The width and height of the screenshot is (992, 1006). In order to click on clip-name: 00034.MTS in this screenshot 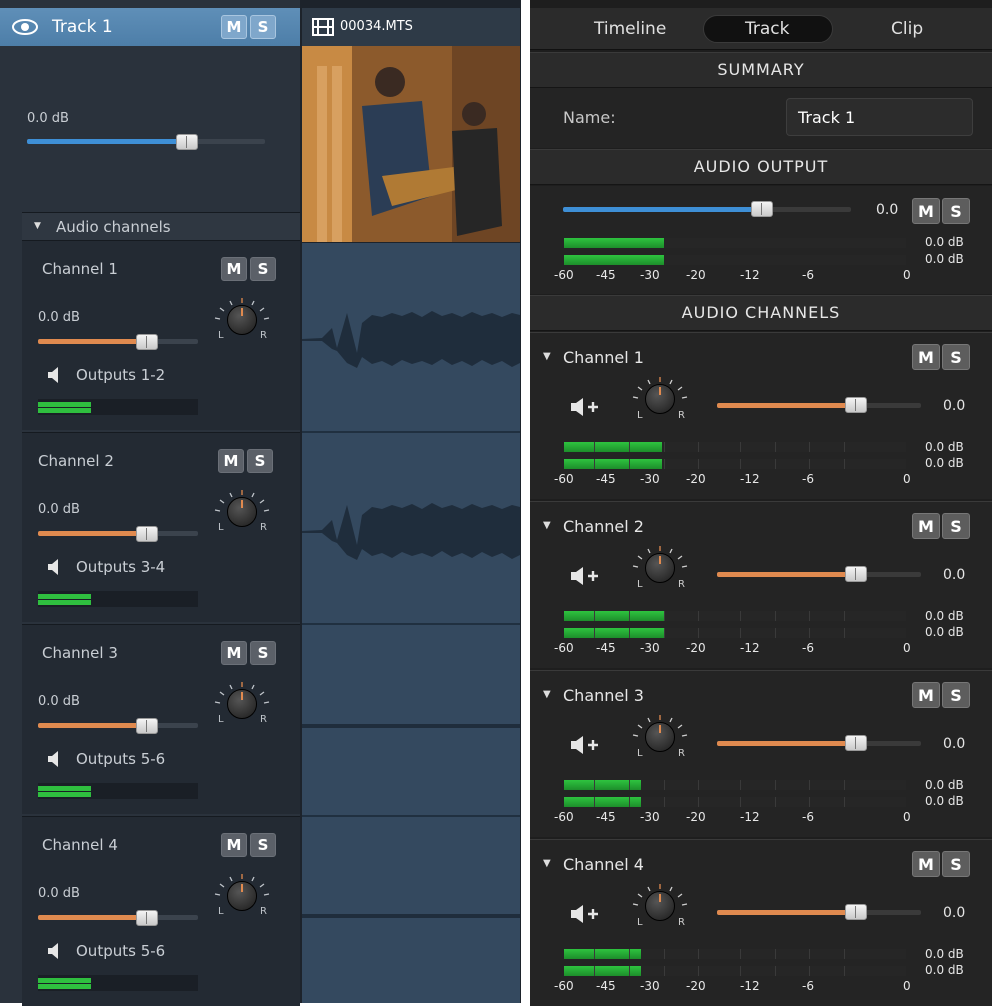, I will do `click(376, 26)`.